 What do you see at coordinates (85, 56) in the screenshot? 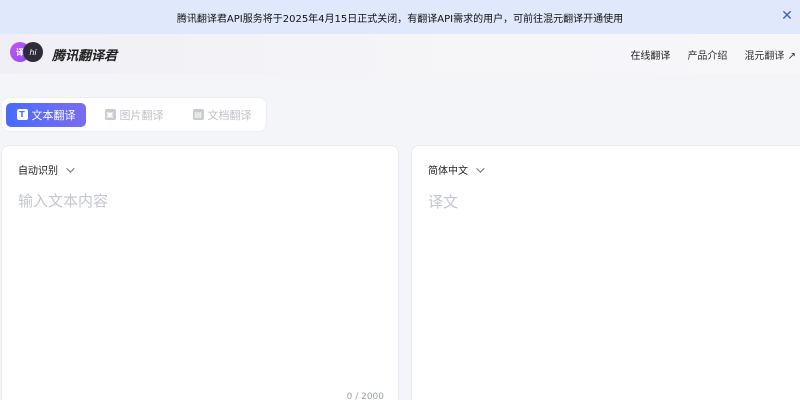
I see `brand-name: 腾讯翻译君` at bounding box center [85, 56].